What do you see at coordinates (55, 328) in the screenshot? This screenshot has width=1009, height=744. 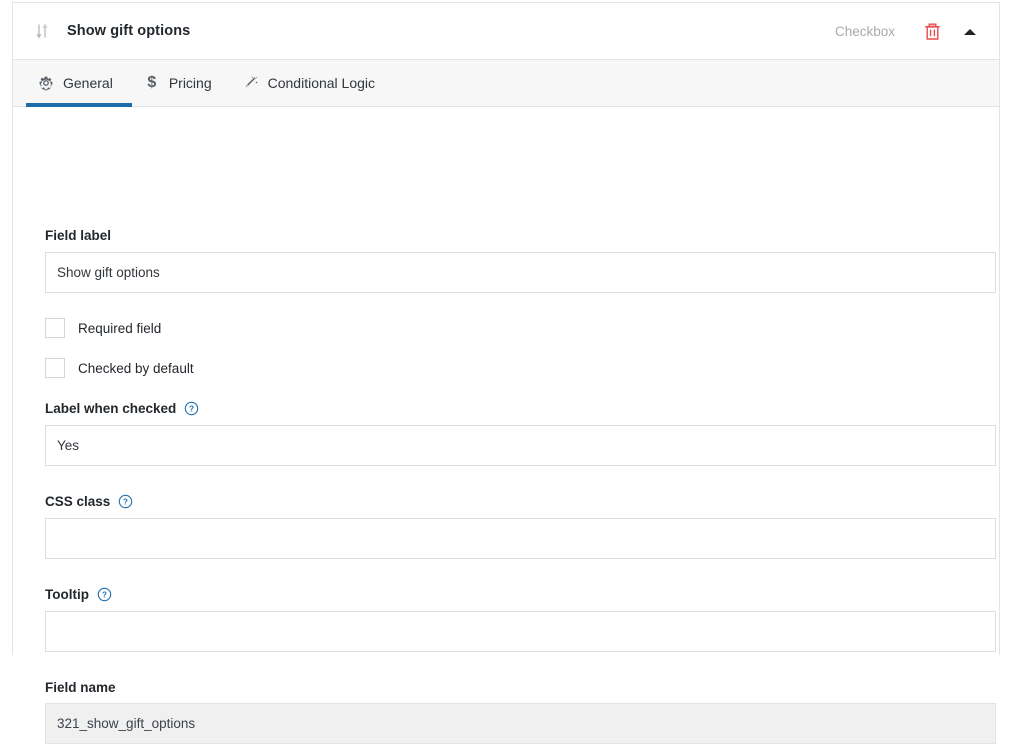 I see `required-field-checkbox` at bounding box center [55, 328].